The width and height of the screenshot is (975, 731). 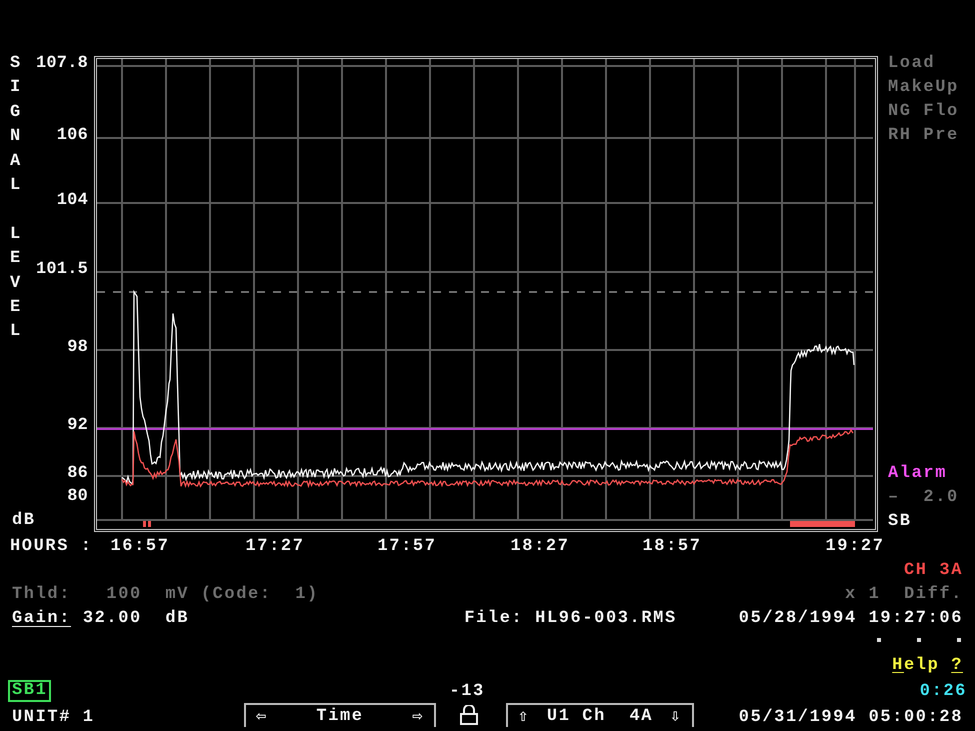 I want to click on lock-icon, so click(x=469, y=715).